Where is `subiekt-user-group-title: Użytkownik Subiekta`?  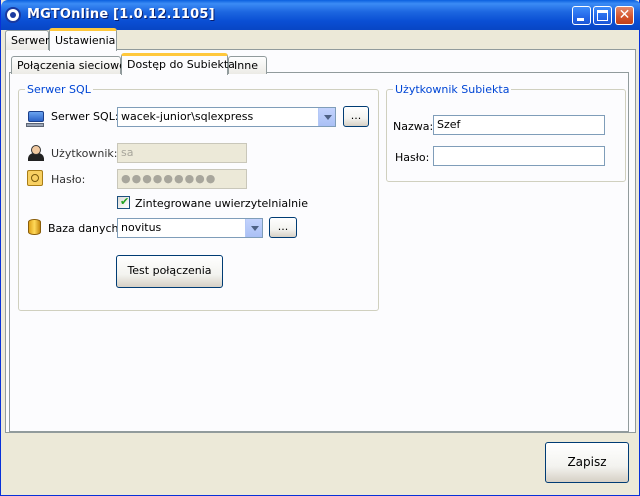 subiekt-user-group-title: Użytkownik Subiekta is located at coordinates (452, 89).